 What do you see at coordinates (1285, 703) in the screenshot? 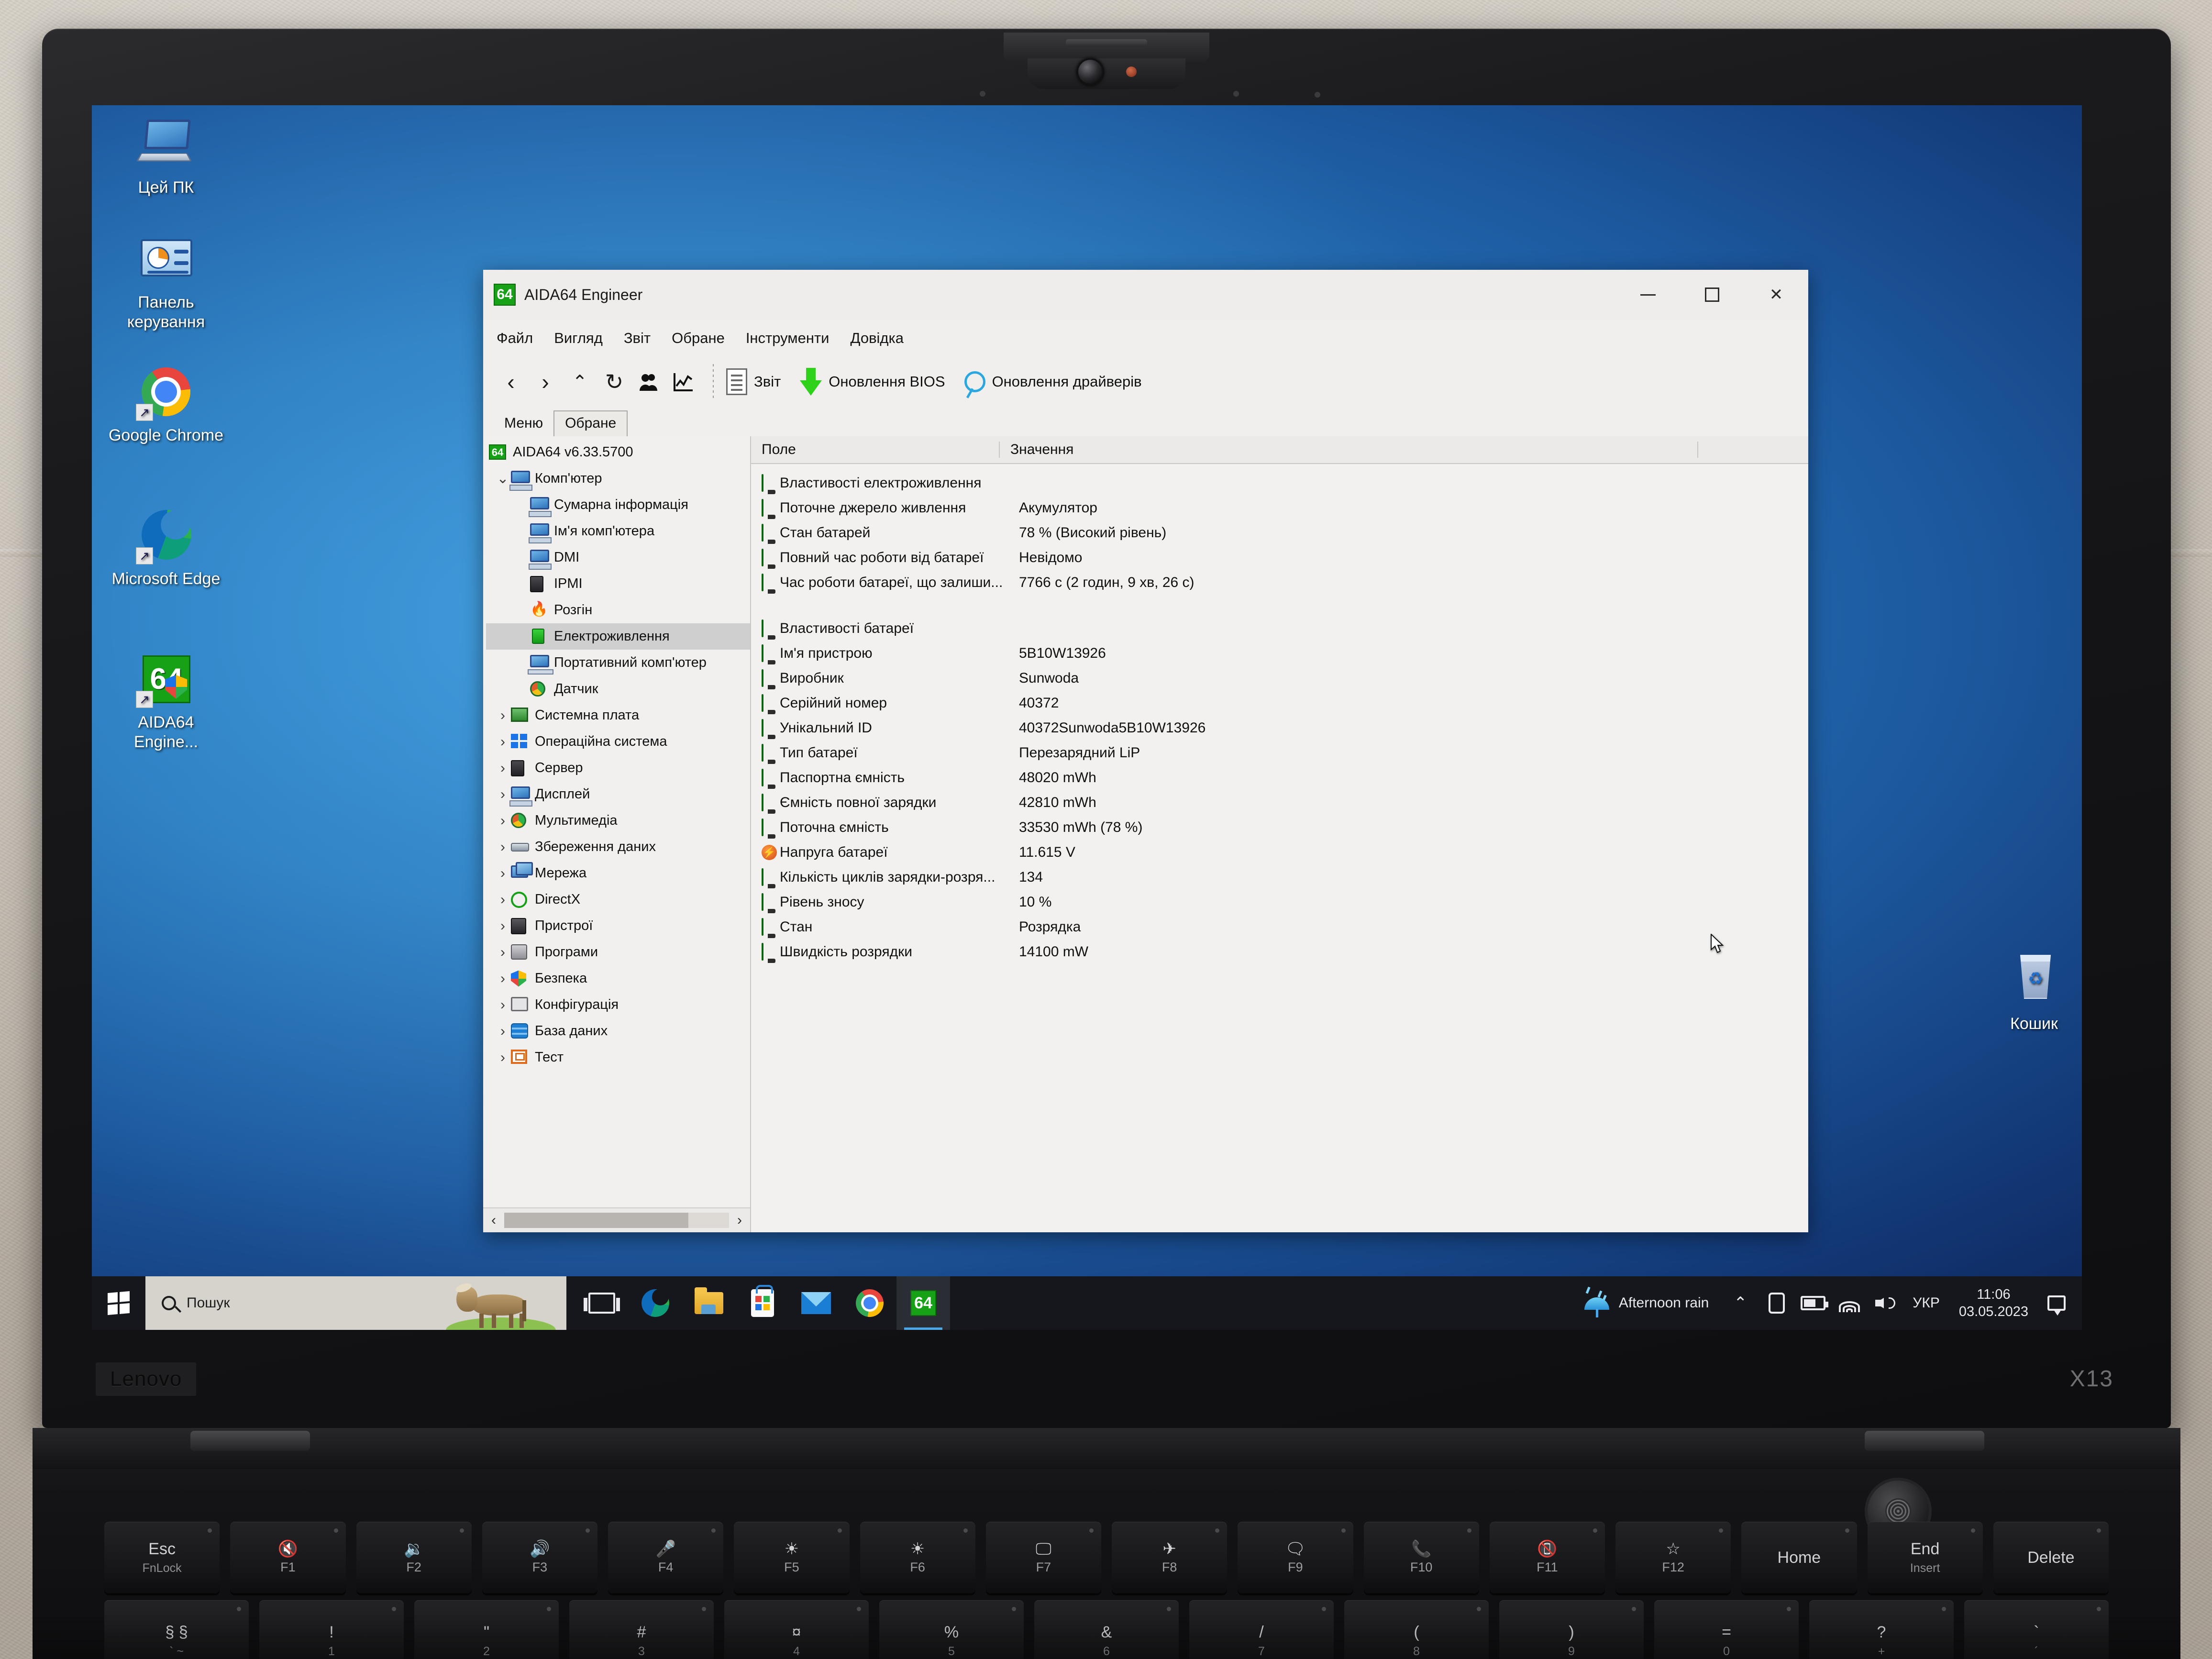
I see `detail-row: Серійний номер 40372` at bounding box center [1285, 703].